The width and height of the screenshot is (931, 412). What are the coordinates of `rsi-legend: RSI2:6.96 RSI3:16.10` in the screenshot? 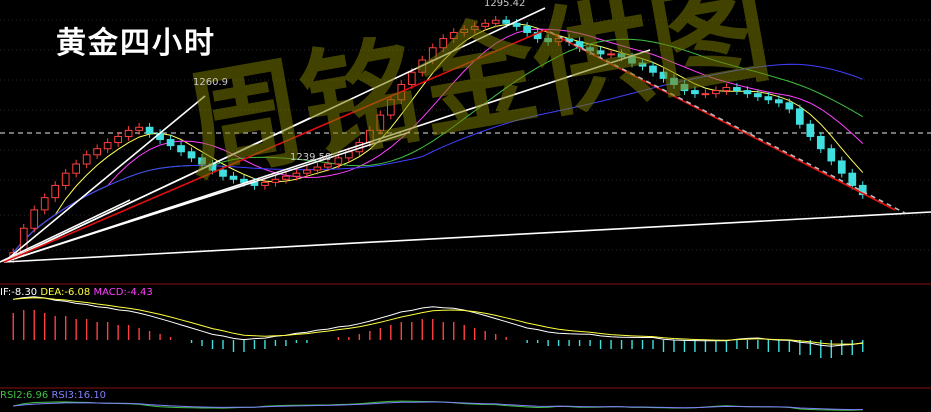 It's located at (53, 396).